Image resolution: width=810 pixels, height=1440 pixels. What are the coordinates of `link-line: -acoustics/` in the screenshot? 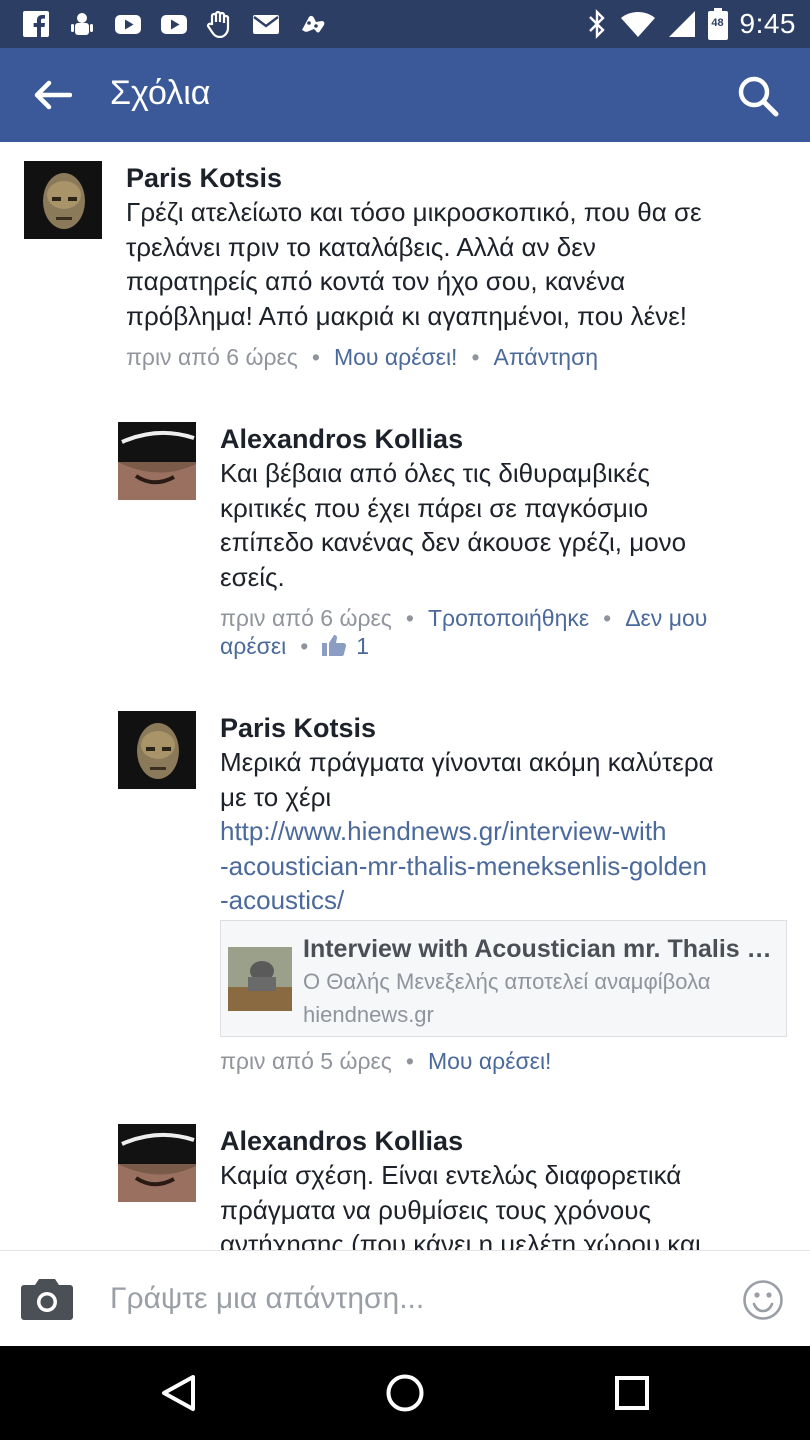 It's located at (507, 900).